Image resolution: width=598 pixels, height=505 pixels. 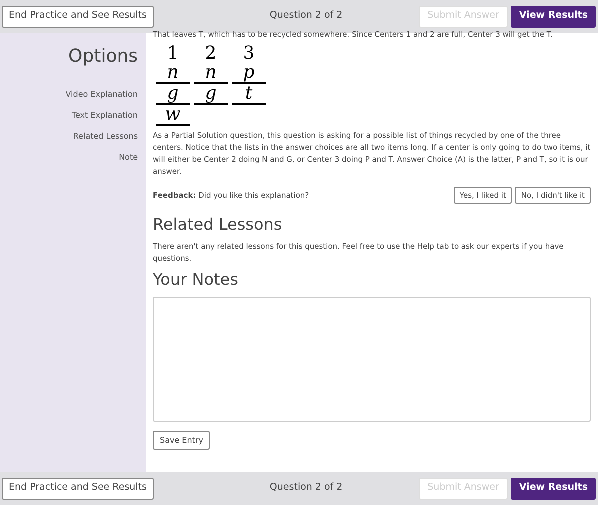 I want to click on section-heading: Related Lessons, so click(x=218, y=225).